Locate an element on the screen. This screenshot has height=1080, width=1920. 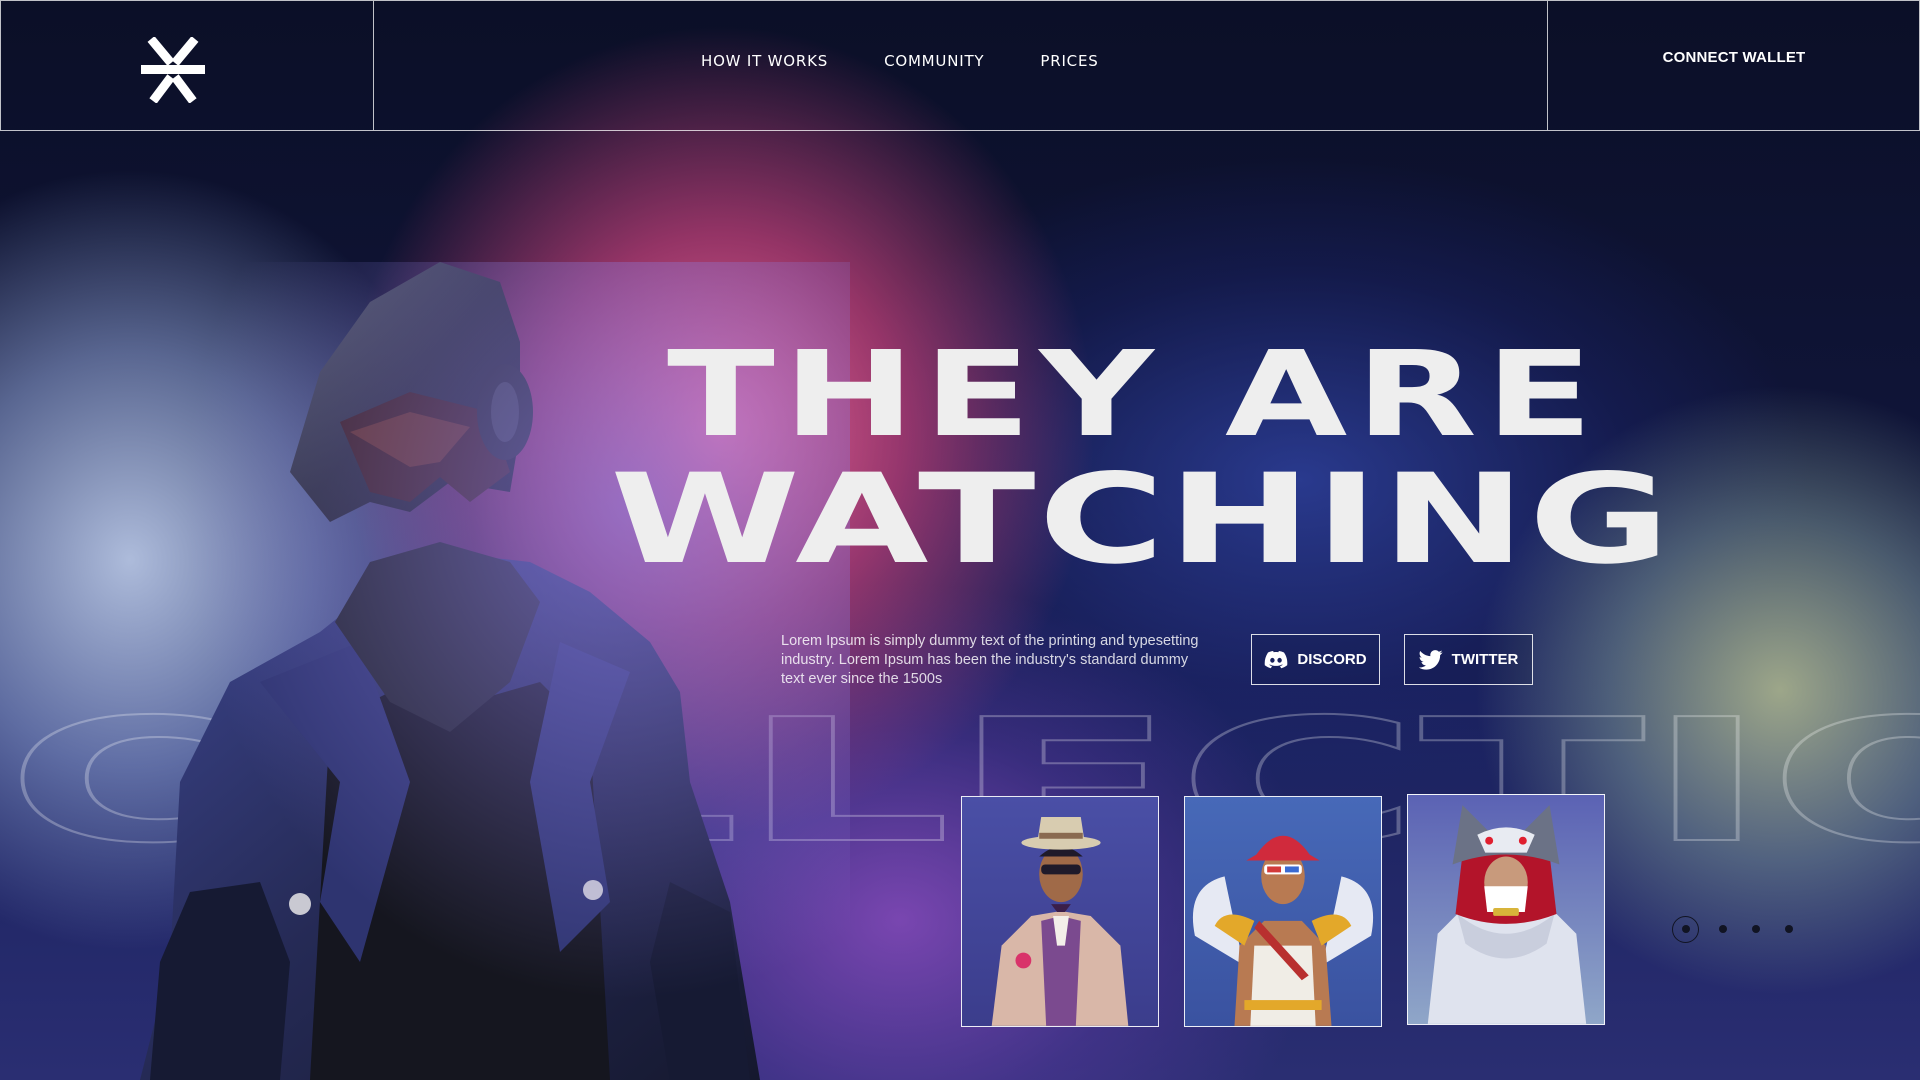
twitter-button: TWITTER is located at coordinates (1468, 659).